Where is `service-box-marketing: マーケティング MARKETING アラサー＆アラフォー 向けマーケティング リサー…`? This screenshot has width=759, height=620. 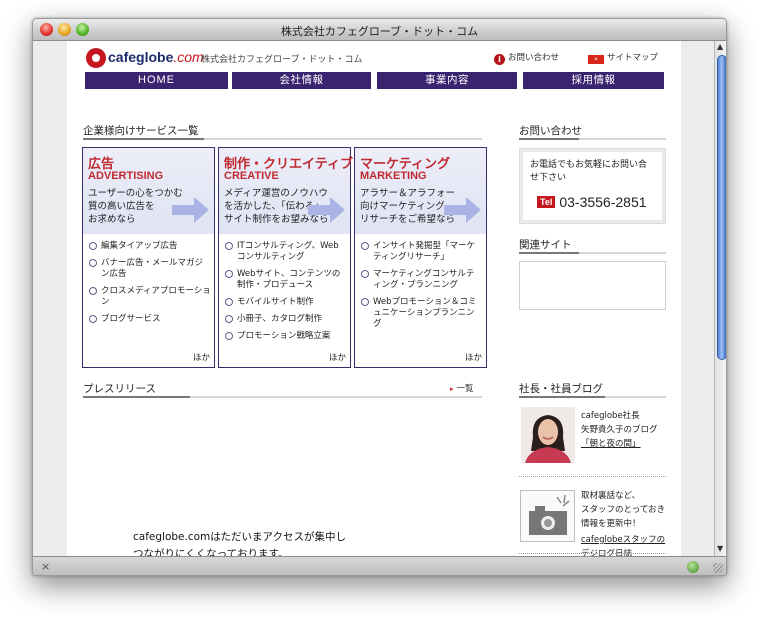 service-box-marketing: マーケティング MARKETING アラサー＆アラフォー 向けマーケティング リサー… is located at coordinates (420, 257).